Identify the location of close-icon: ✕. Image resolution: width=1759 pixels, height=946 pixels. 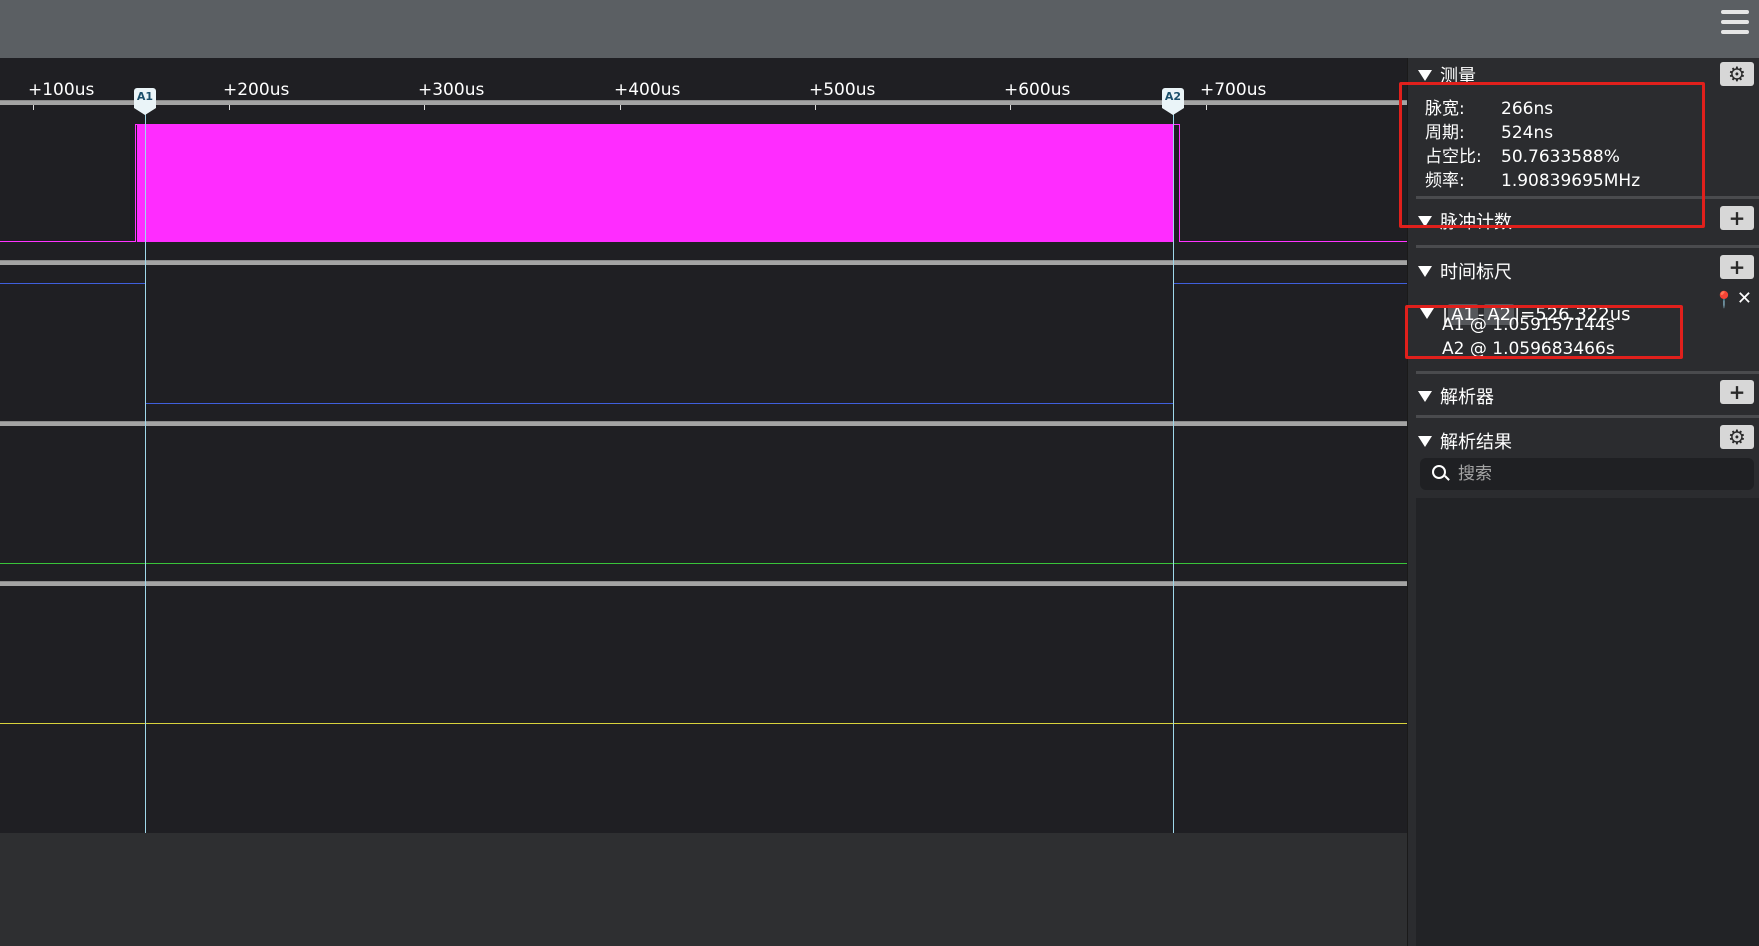
(1744, 298).